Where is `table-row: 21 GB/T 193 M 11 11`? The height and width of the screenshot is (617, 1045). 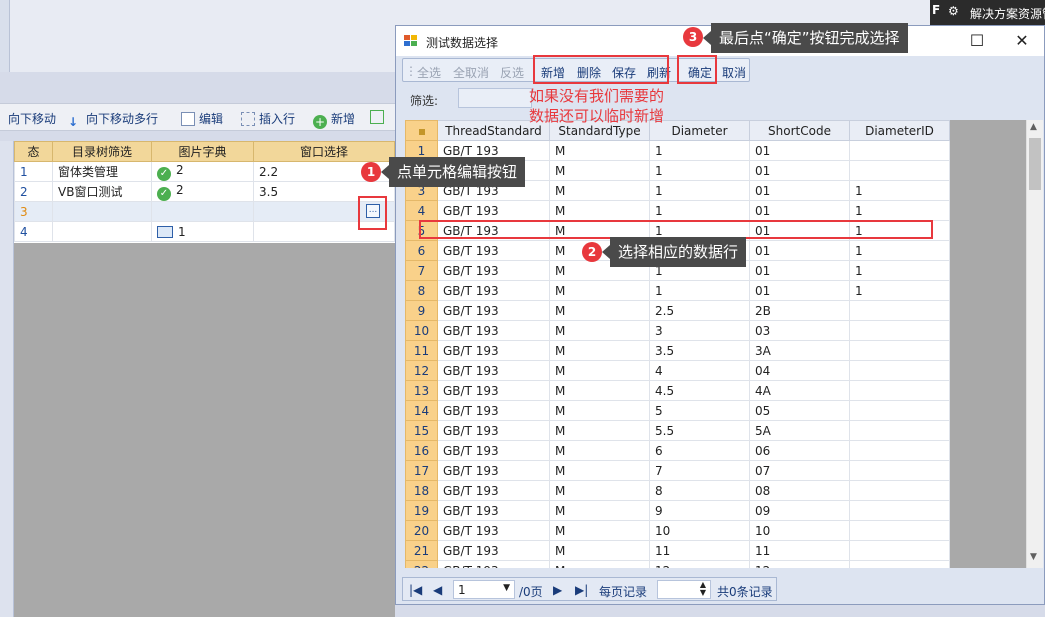 table-row: 21 GB/T 193 M 11 11 is located at coordinates (677, 550).